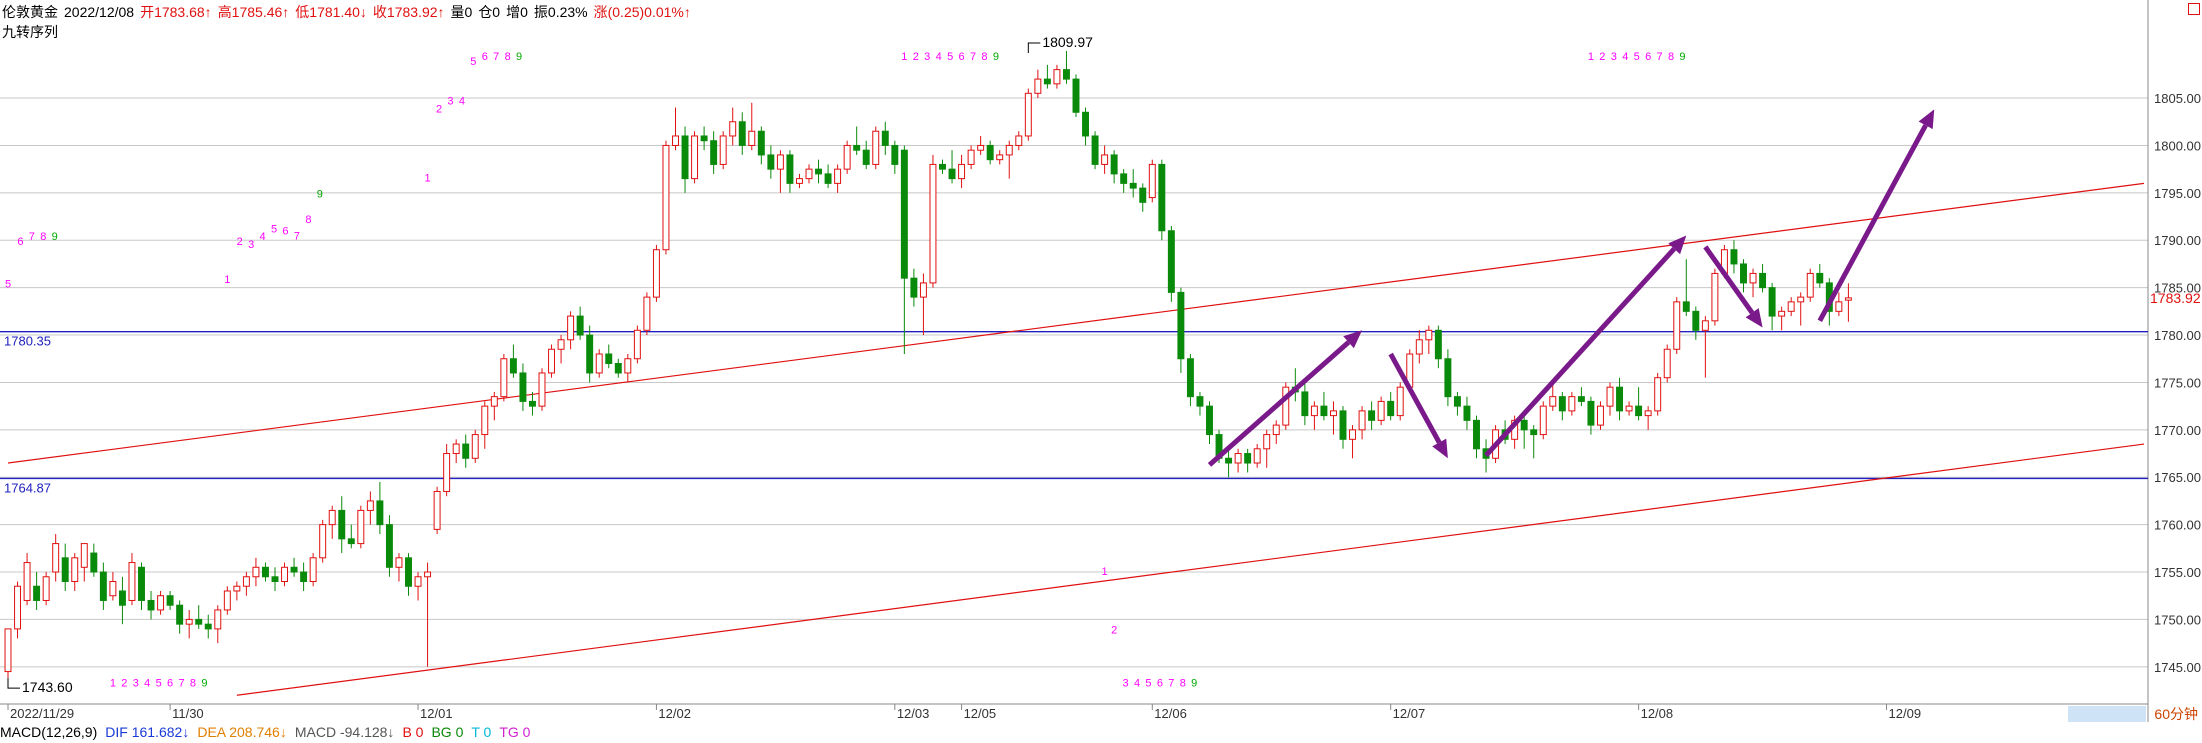 The image size is (2202, 743). I want to click on macd-dea: DEA 208.746↓, so click(242, 732).